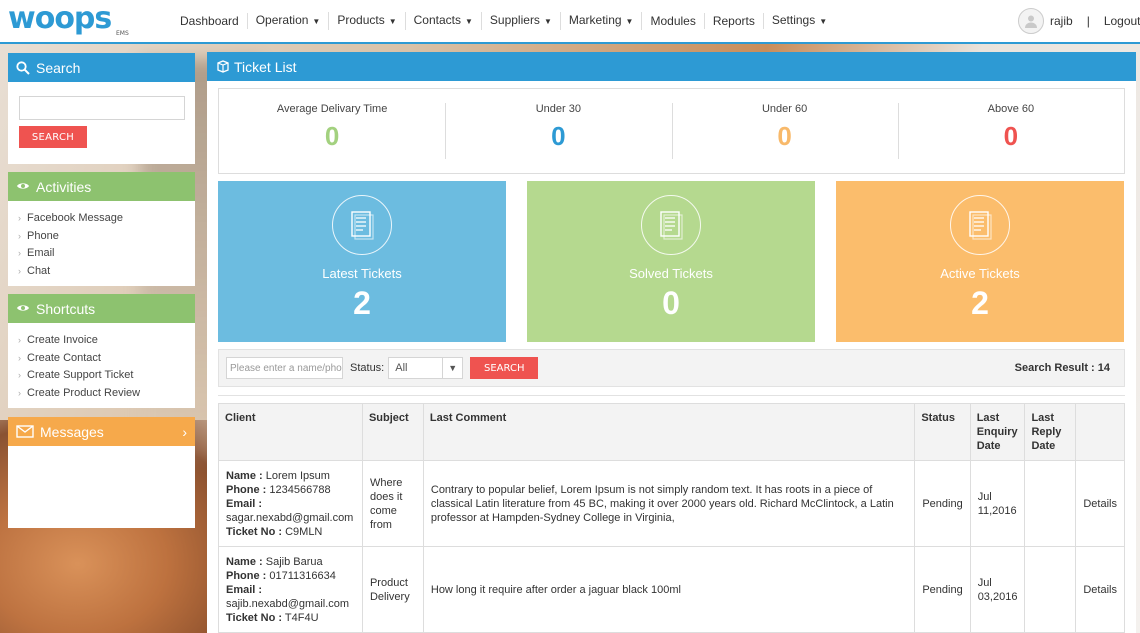 This screenshot has width=1140, height=633. Describe the element at coordinates (300, 489) in the screenshot. I see `client-phone: 1234566788` at that location.